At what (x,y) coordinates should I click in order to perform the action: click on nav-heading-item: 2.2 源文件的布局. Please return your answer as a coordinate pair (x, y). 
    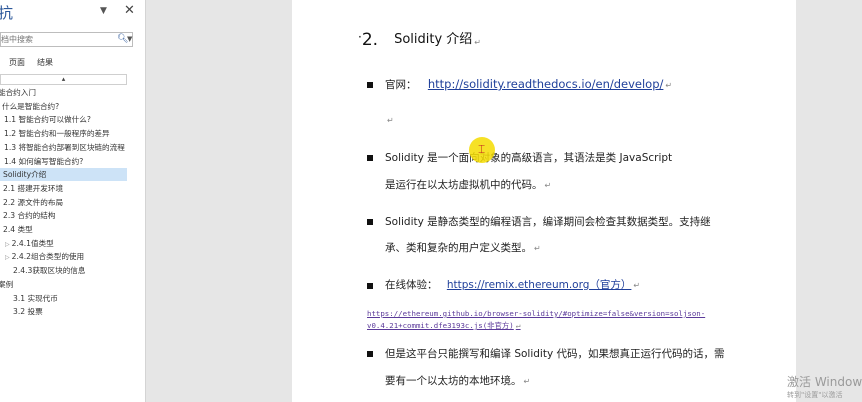
    Looking at the image, I should click on (63, 202).